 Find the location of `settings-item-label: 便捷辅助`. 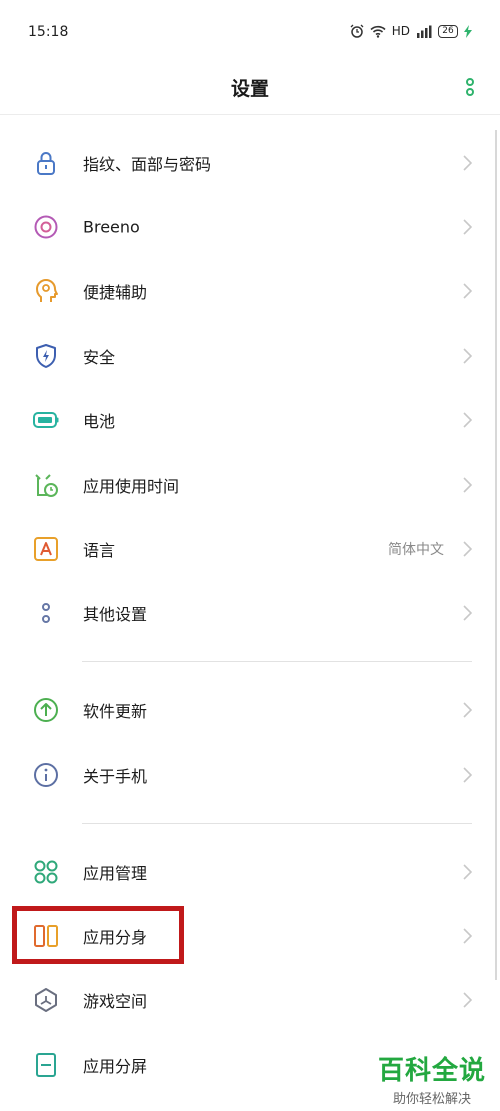

settings-item-label: 便捷辅助 is located at coordinates (115, 292).